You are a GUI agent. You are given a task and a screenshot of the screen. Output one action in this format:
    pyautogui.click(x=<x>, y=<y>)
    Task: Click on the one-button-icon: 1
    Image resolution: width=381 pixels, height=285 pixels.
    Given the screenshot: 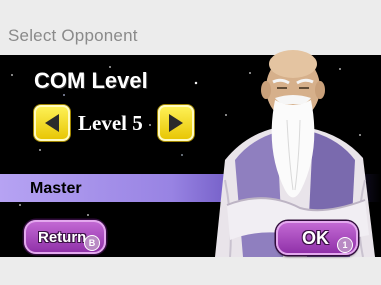 What is the action you would take?
    pyautogui.click(x=345, y=245)
    